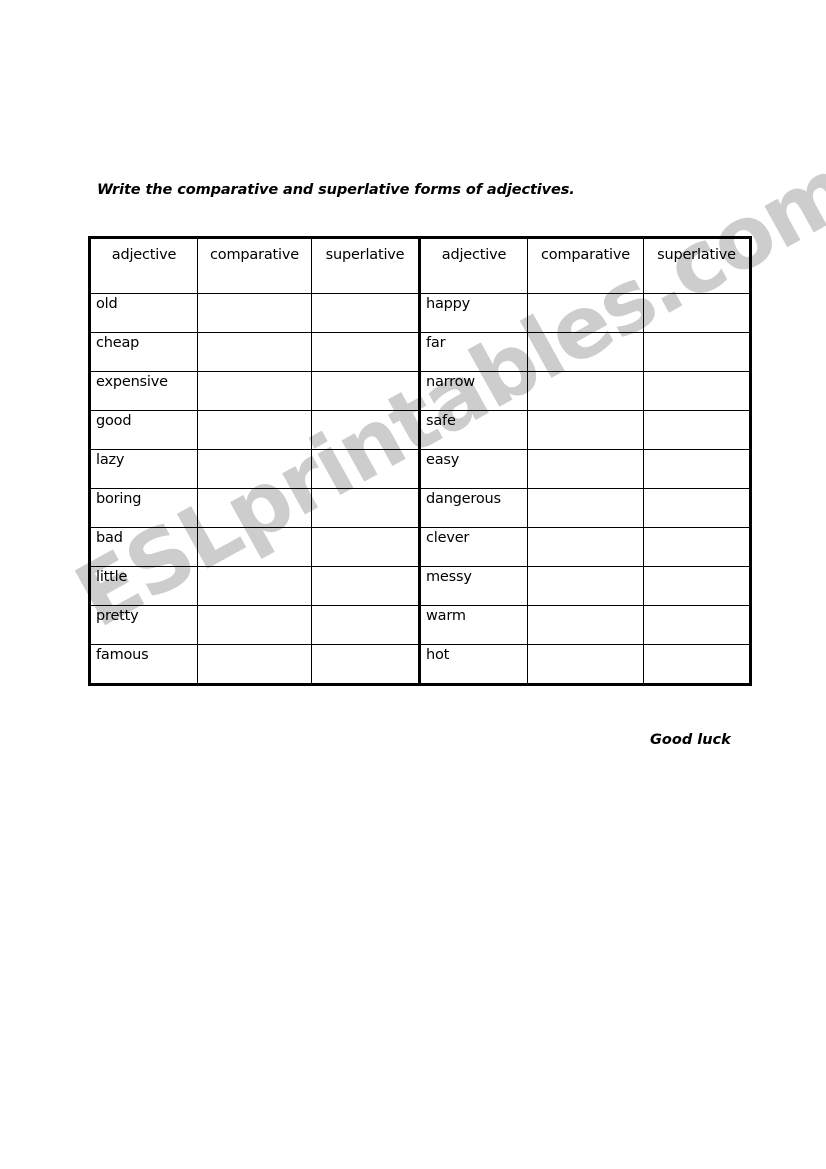 The image size is (826, 1169). What do you see at coordinates (143, 625) in the screenshot?
I see `adjective-cell: pretty` at bounding box center [143, 625].